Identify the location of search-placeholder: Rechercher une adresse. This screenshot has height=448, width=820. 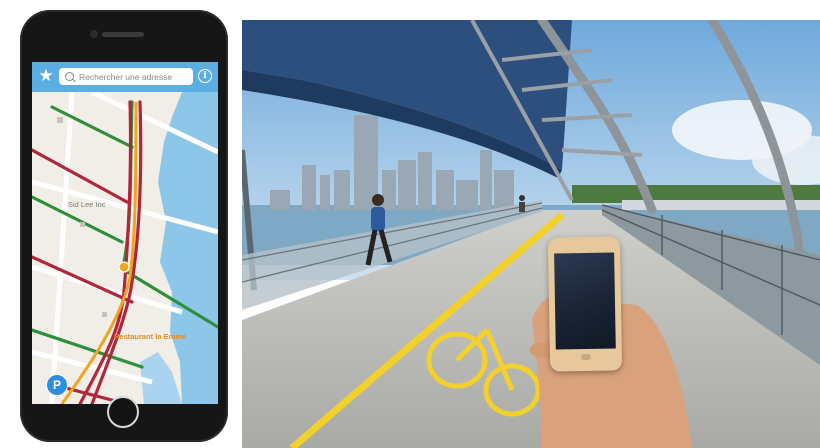
(126, 76).